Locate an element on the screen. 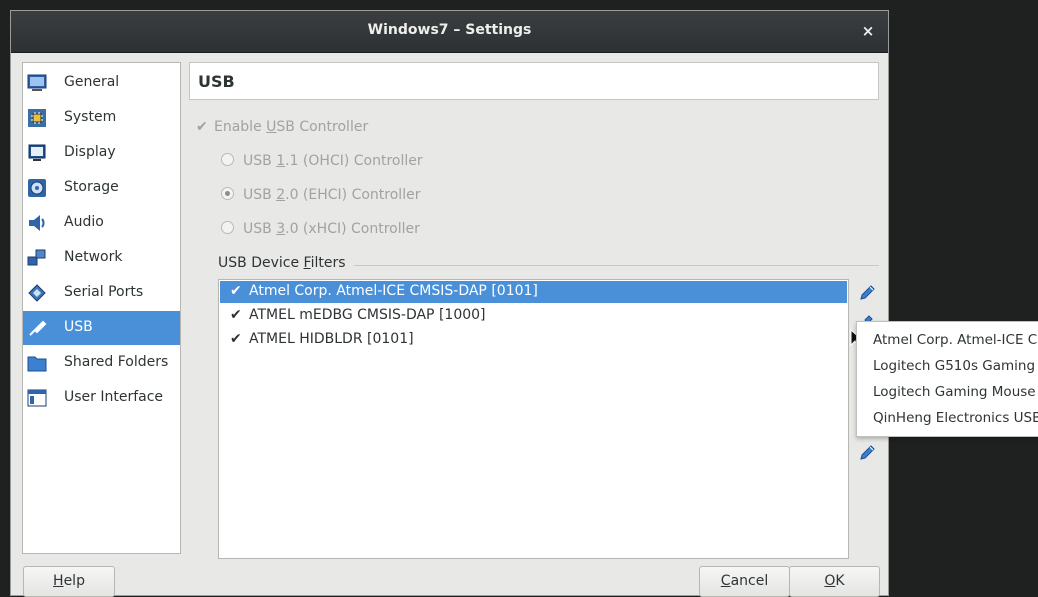 Image resolution: width=1038 pixels, height=597 pixels. ok-button: OK is located at coordinates (834, 581).